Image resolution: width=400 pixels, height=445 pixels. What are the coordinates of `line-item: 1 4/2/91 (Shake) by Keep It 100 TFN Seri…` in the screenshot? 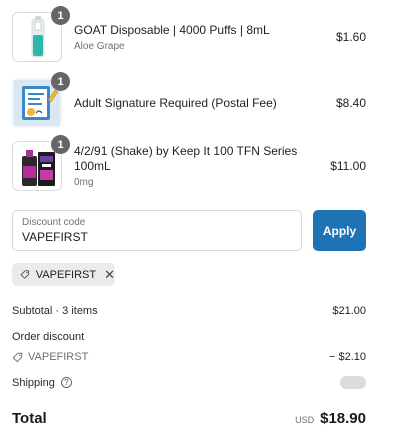 It's located at (200, 164).